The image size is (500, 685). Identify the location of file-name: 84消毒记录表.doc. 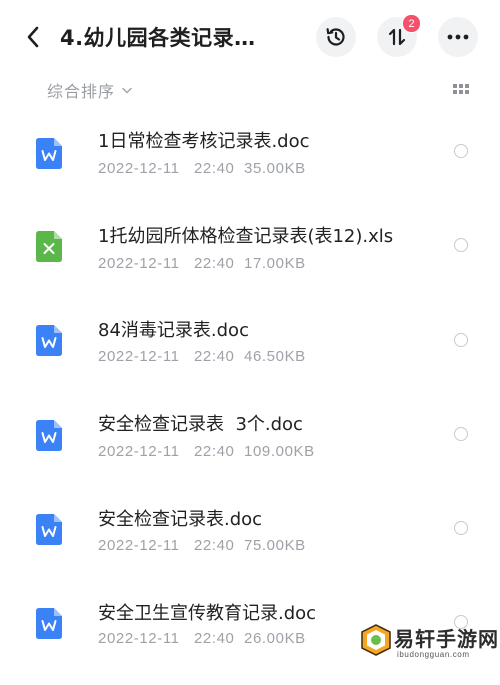
(173, 330).